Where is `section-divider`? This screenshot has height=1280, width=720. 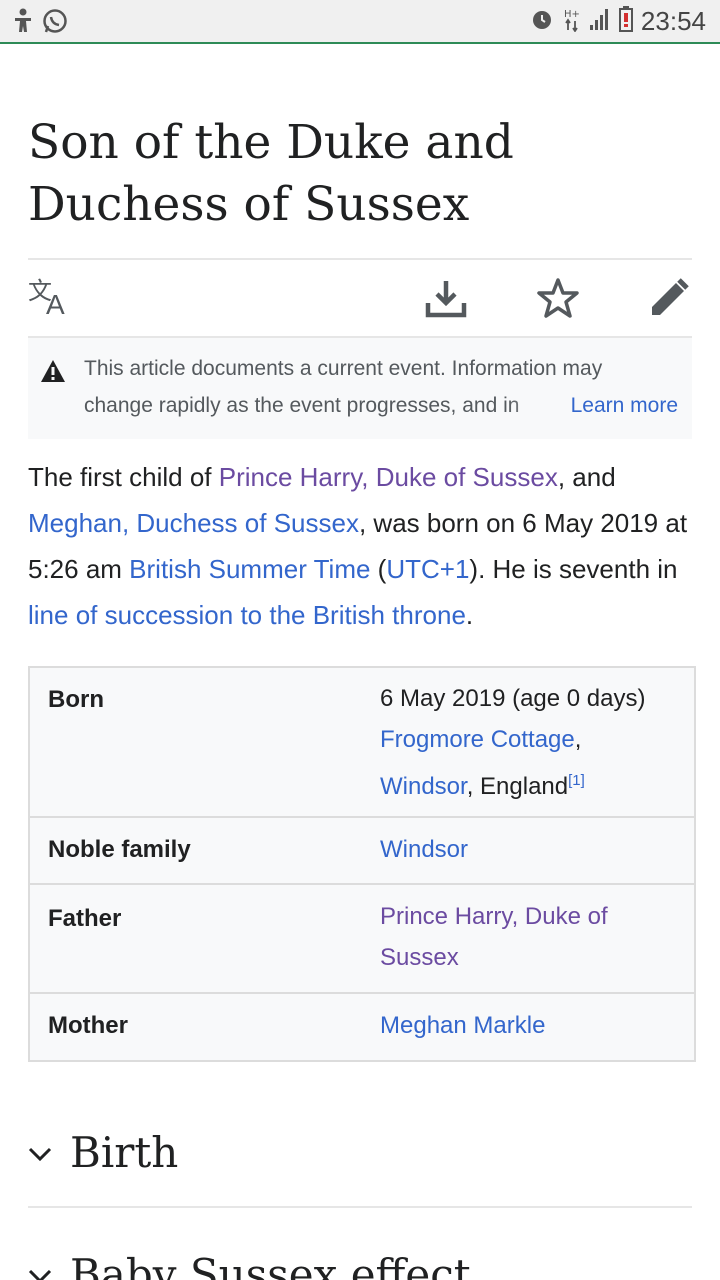
section-divider is located at coordinates (360, 1207).